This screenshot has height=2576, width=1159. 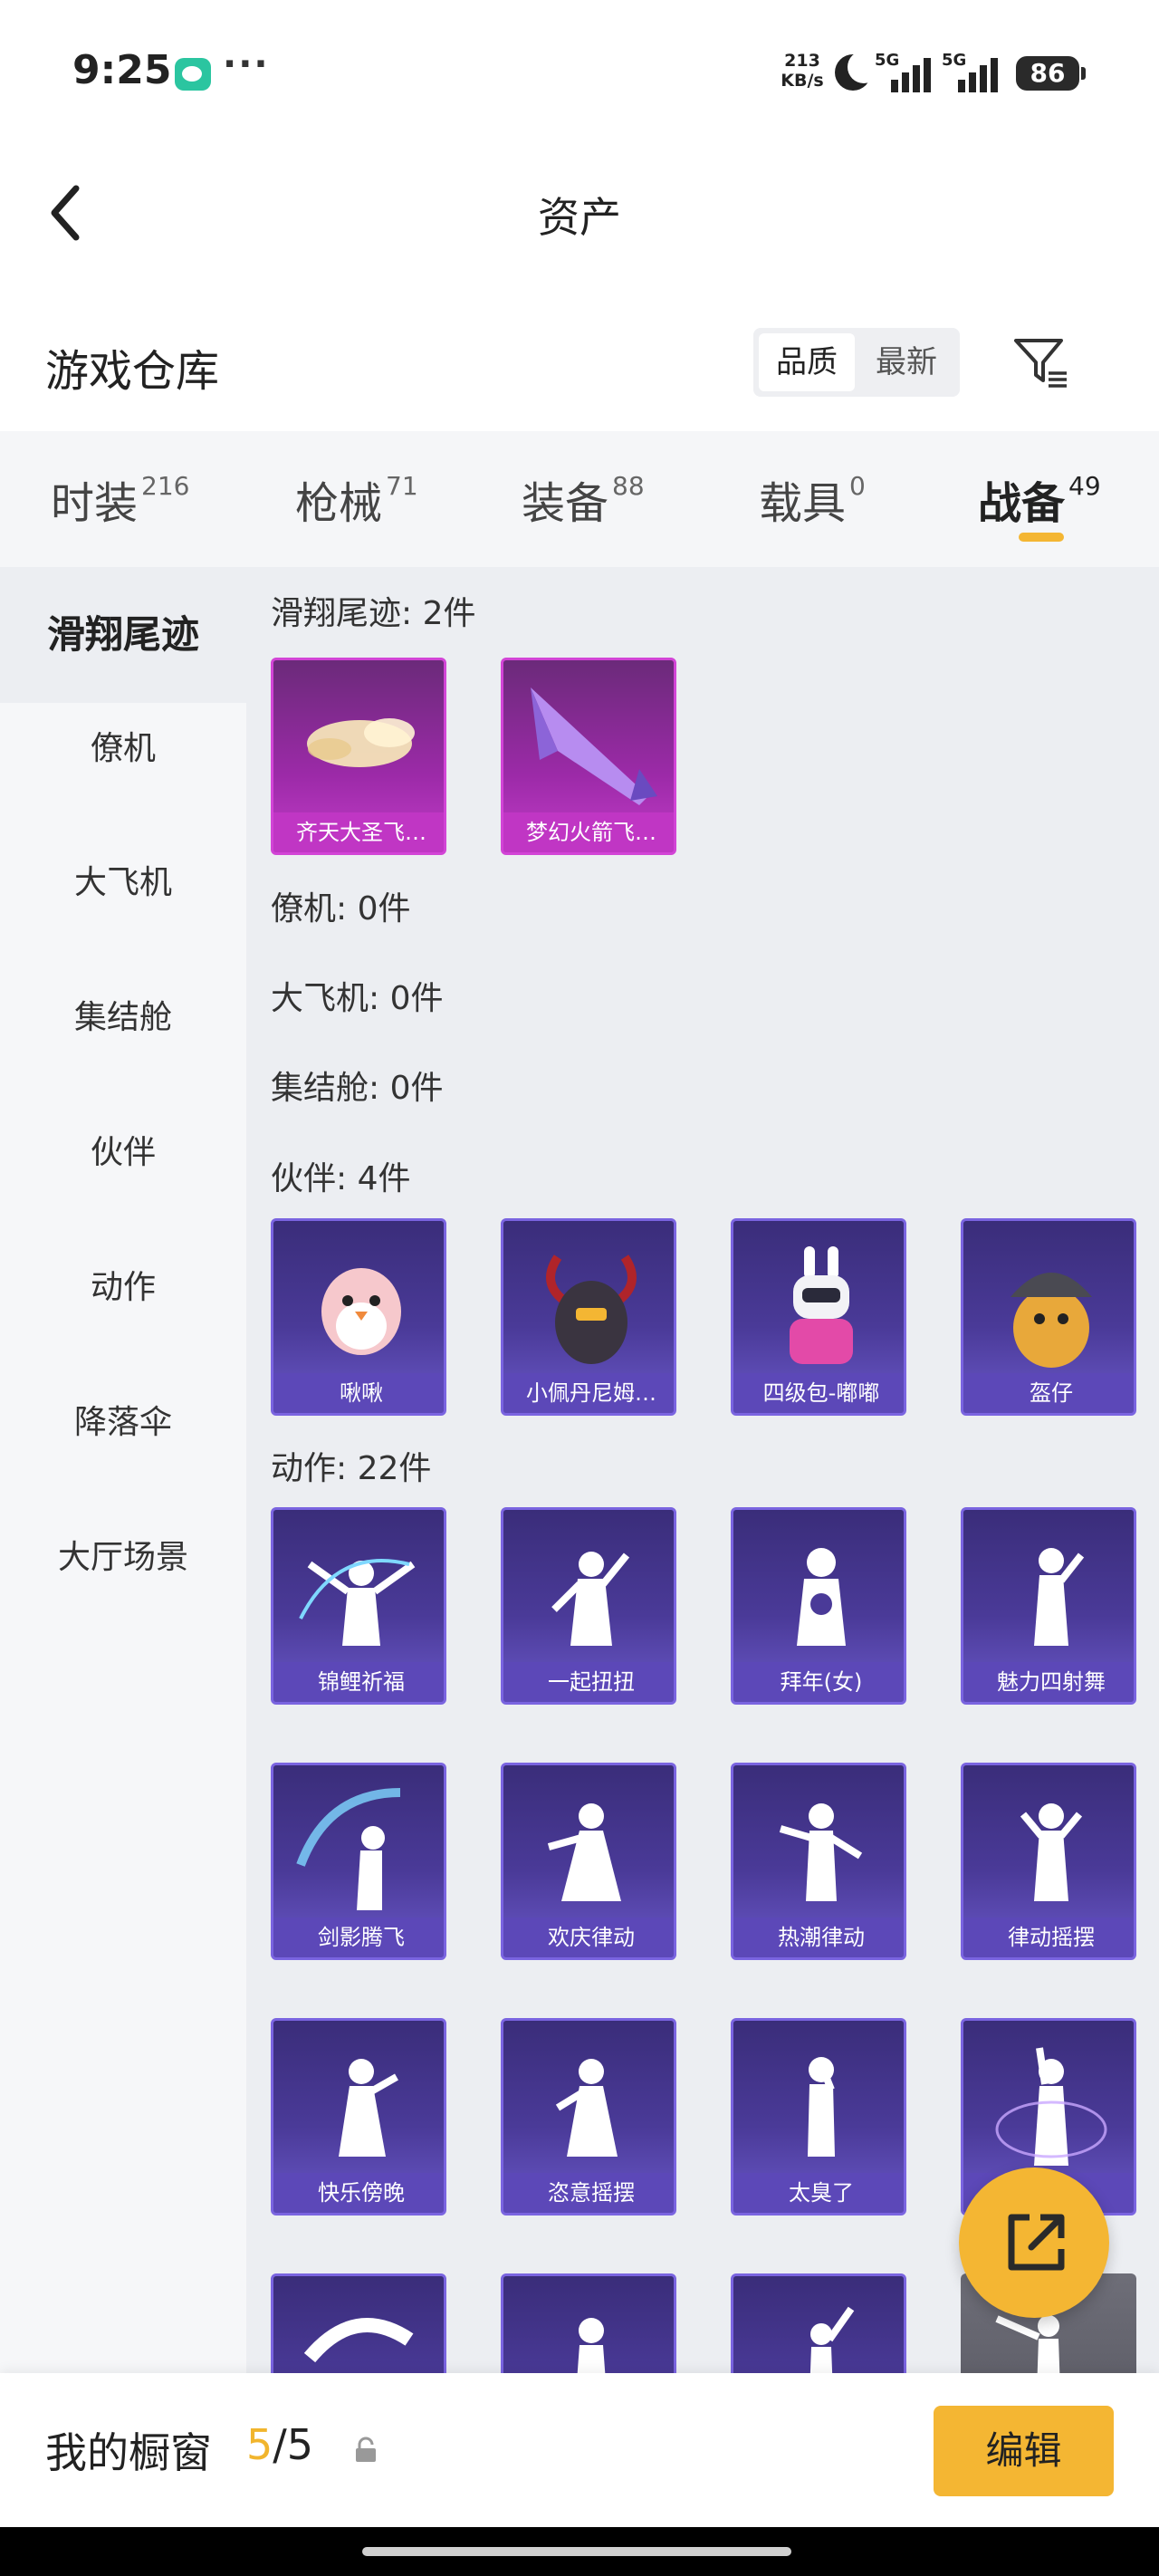 I want to click on item-card: 太臭了, so click(x=818, y=2117).